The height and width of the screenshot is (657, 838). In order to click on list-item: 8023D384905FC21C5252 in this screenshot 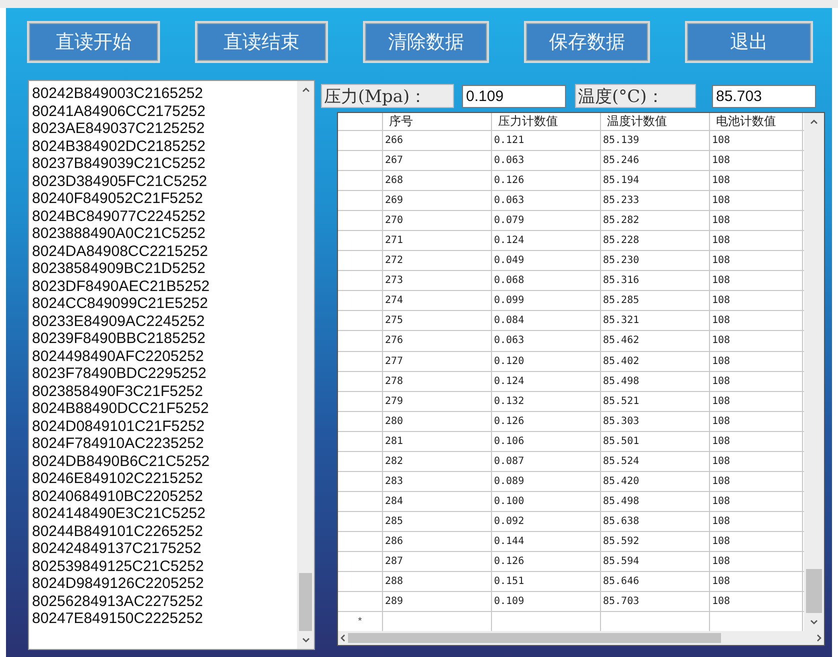, I will do `click(164, 181)`.